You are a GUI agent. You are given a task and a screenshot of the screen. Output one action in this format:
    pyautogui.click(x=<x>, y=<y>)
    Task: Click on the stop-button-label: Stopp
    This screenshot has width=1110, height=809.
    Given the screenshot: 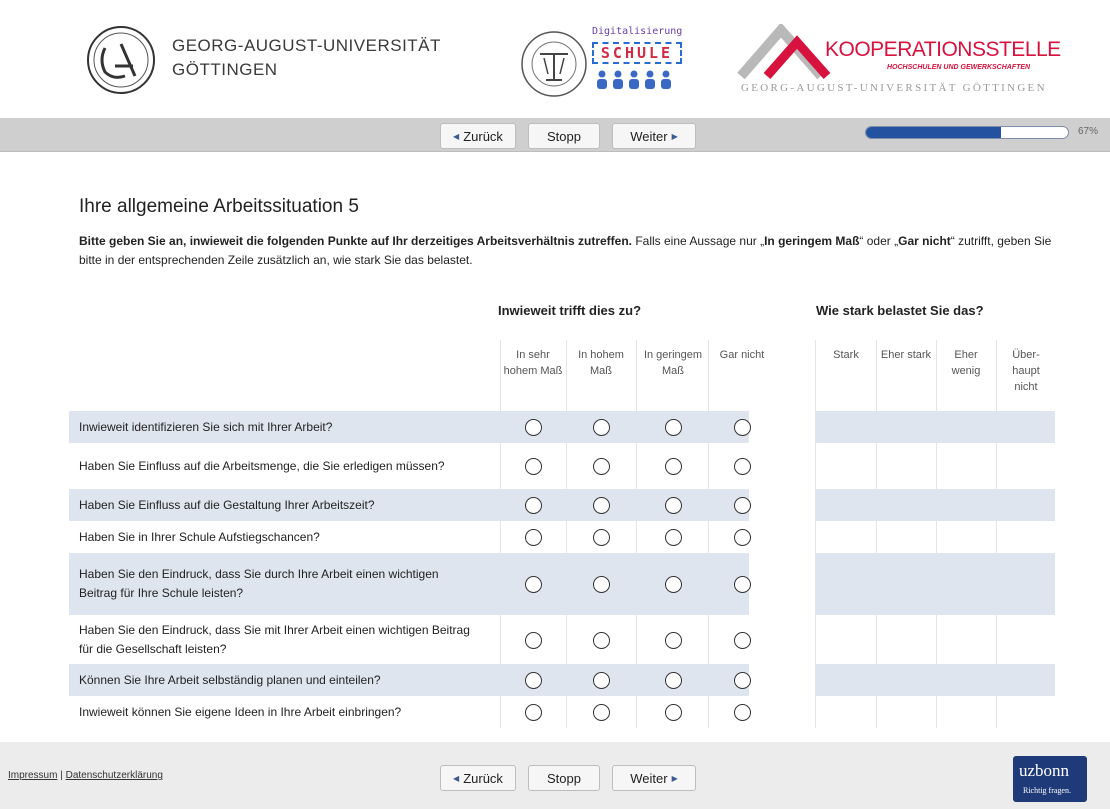 What is the action you would take?
    pyautogui.click(x=564, y=136)
    